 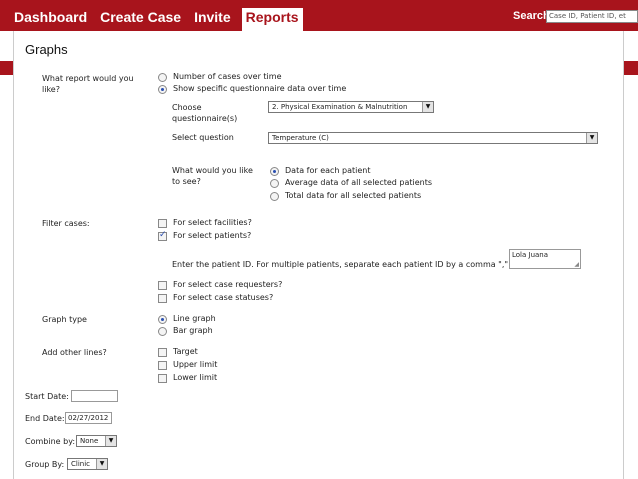 I want to click on resize-handle-icon: ◢, so click(x=576, y=264).